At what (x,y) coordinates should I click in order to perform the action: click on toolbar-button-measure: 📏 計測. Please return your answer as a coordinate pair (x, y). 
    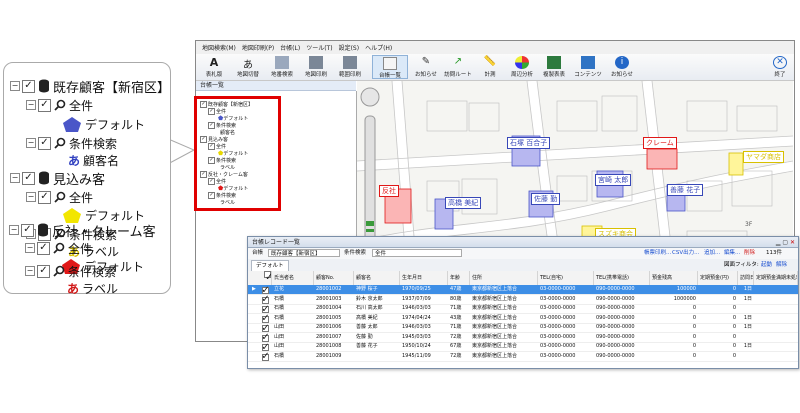
    Looking at the image, I should click on (490, 67).